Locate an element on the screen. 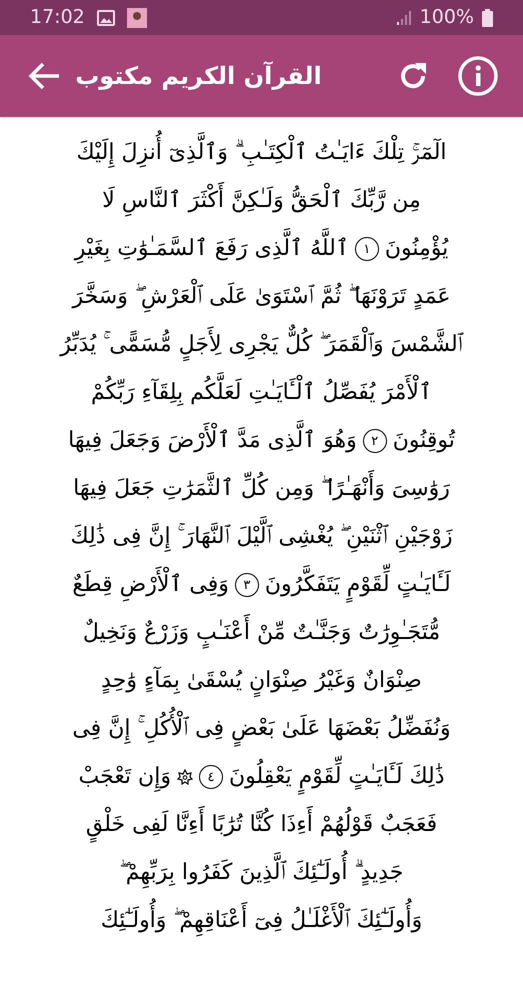 The height and width of the screenshot is (1000, 523). status-time: 17:02 is located at coordinates (57, 17).